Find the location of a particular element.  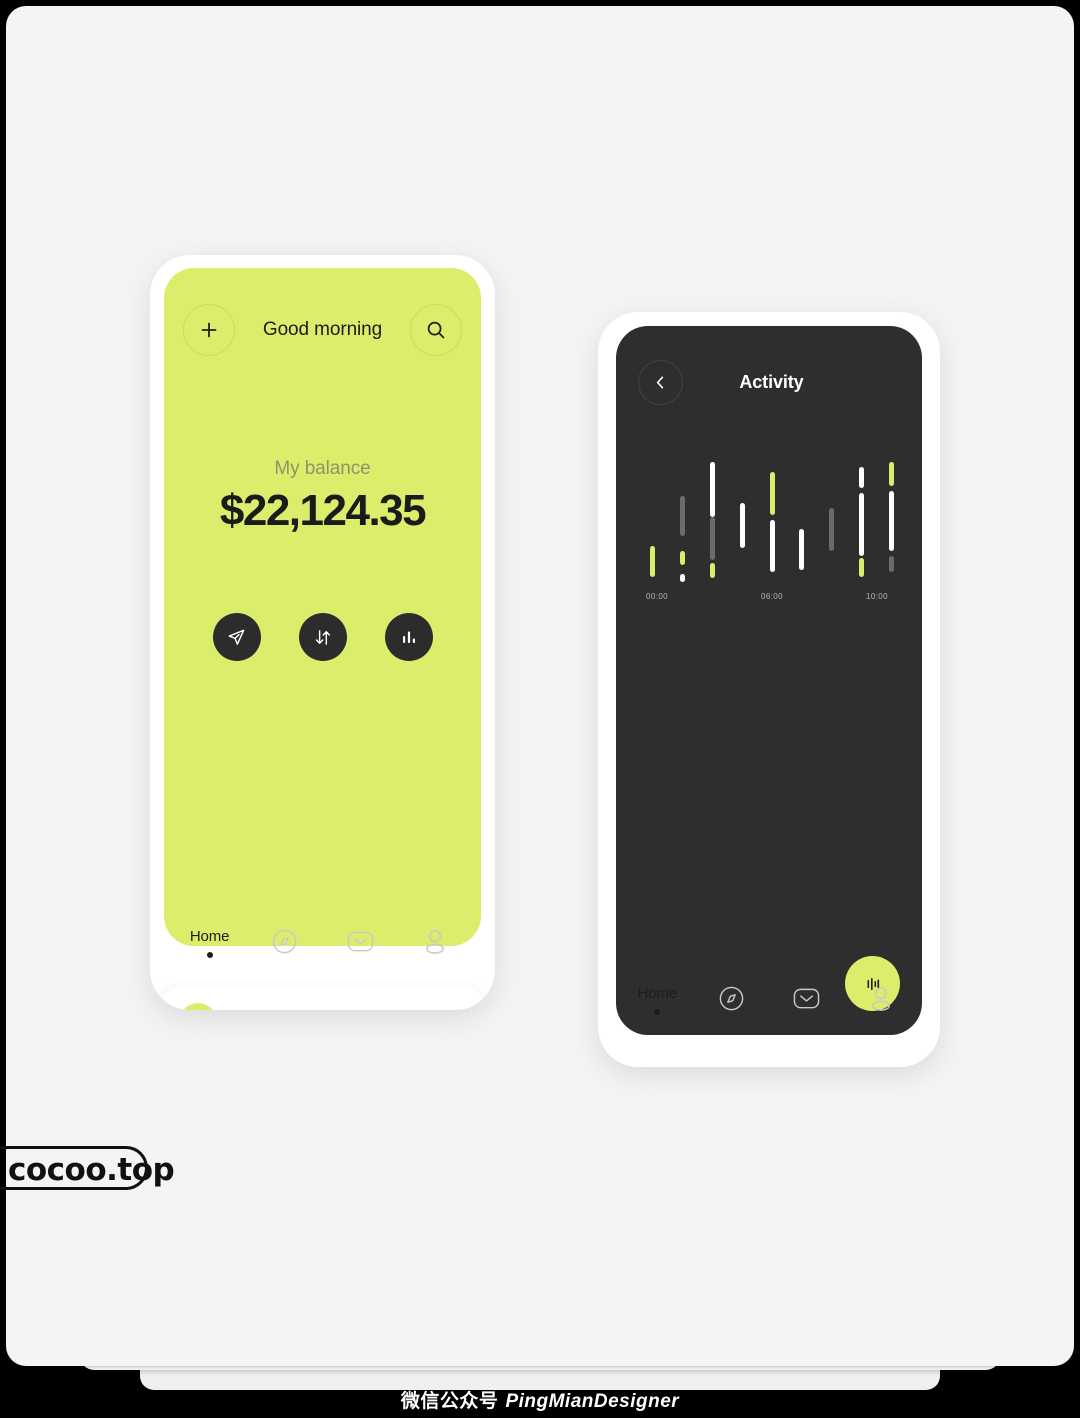

plus-icon is located at coordinates (209, 330).